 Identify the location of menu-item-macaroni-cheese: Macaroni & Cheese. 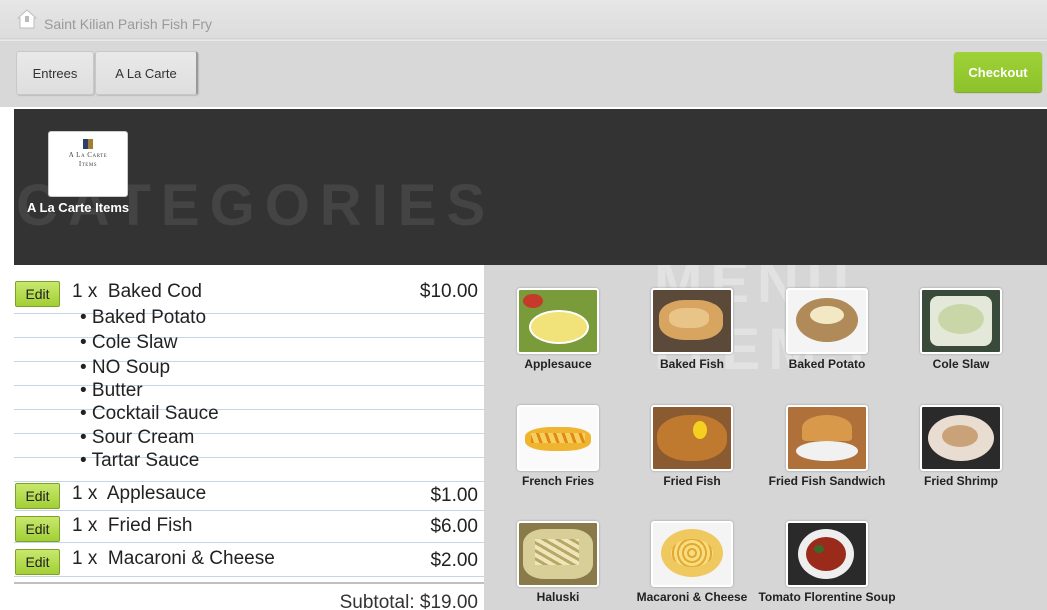
(692, 562).